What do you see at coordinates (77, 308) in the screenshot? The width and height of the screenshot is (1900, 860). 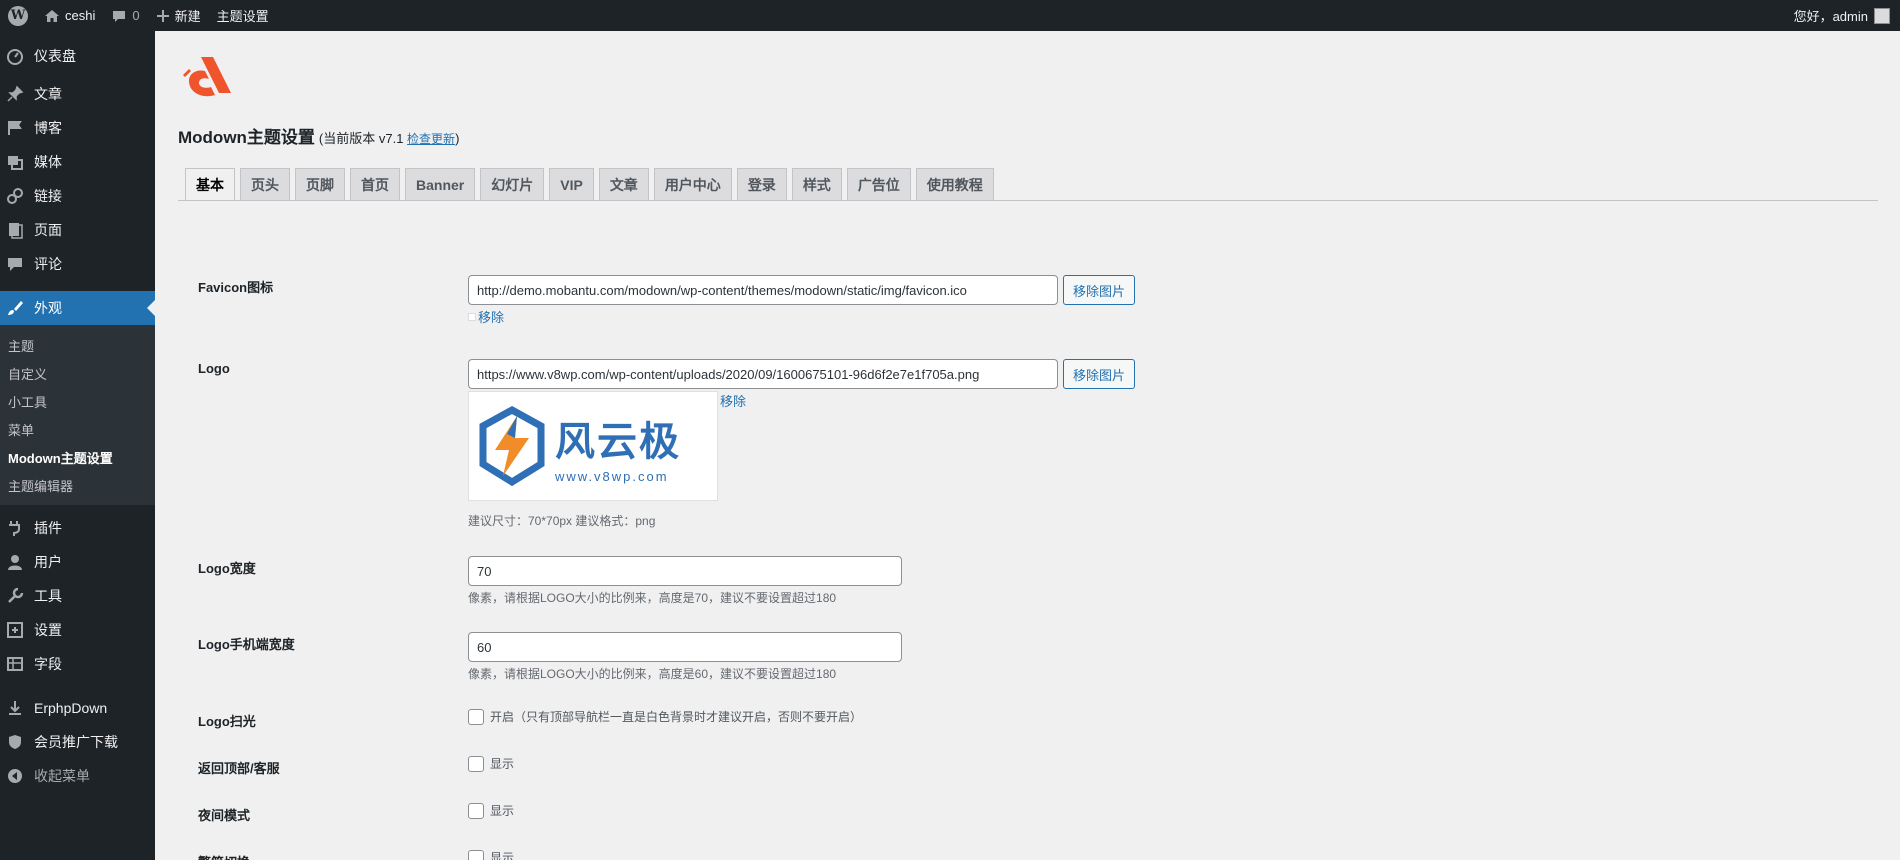 I see `menu-appearance: 外观` at bounding box center [77, 308].